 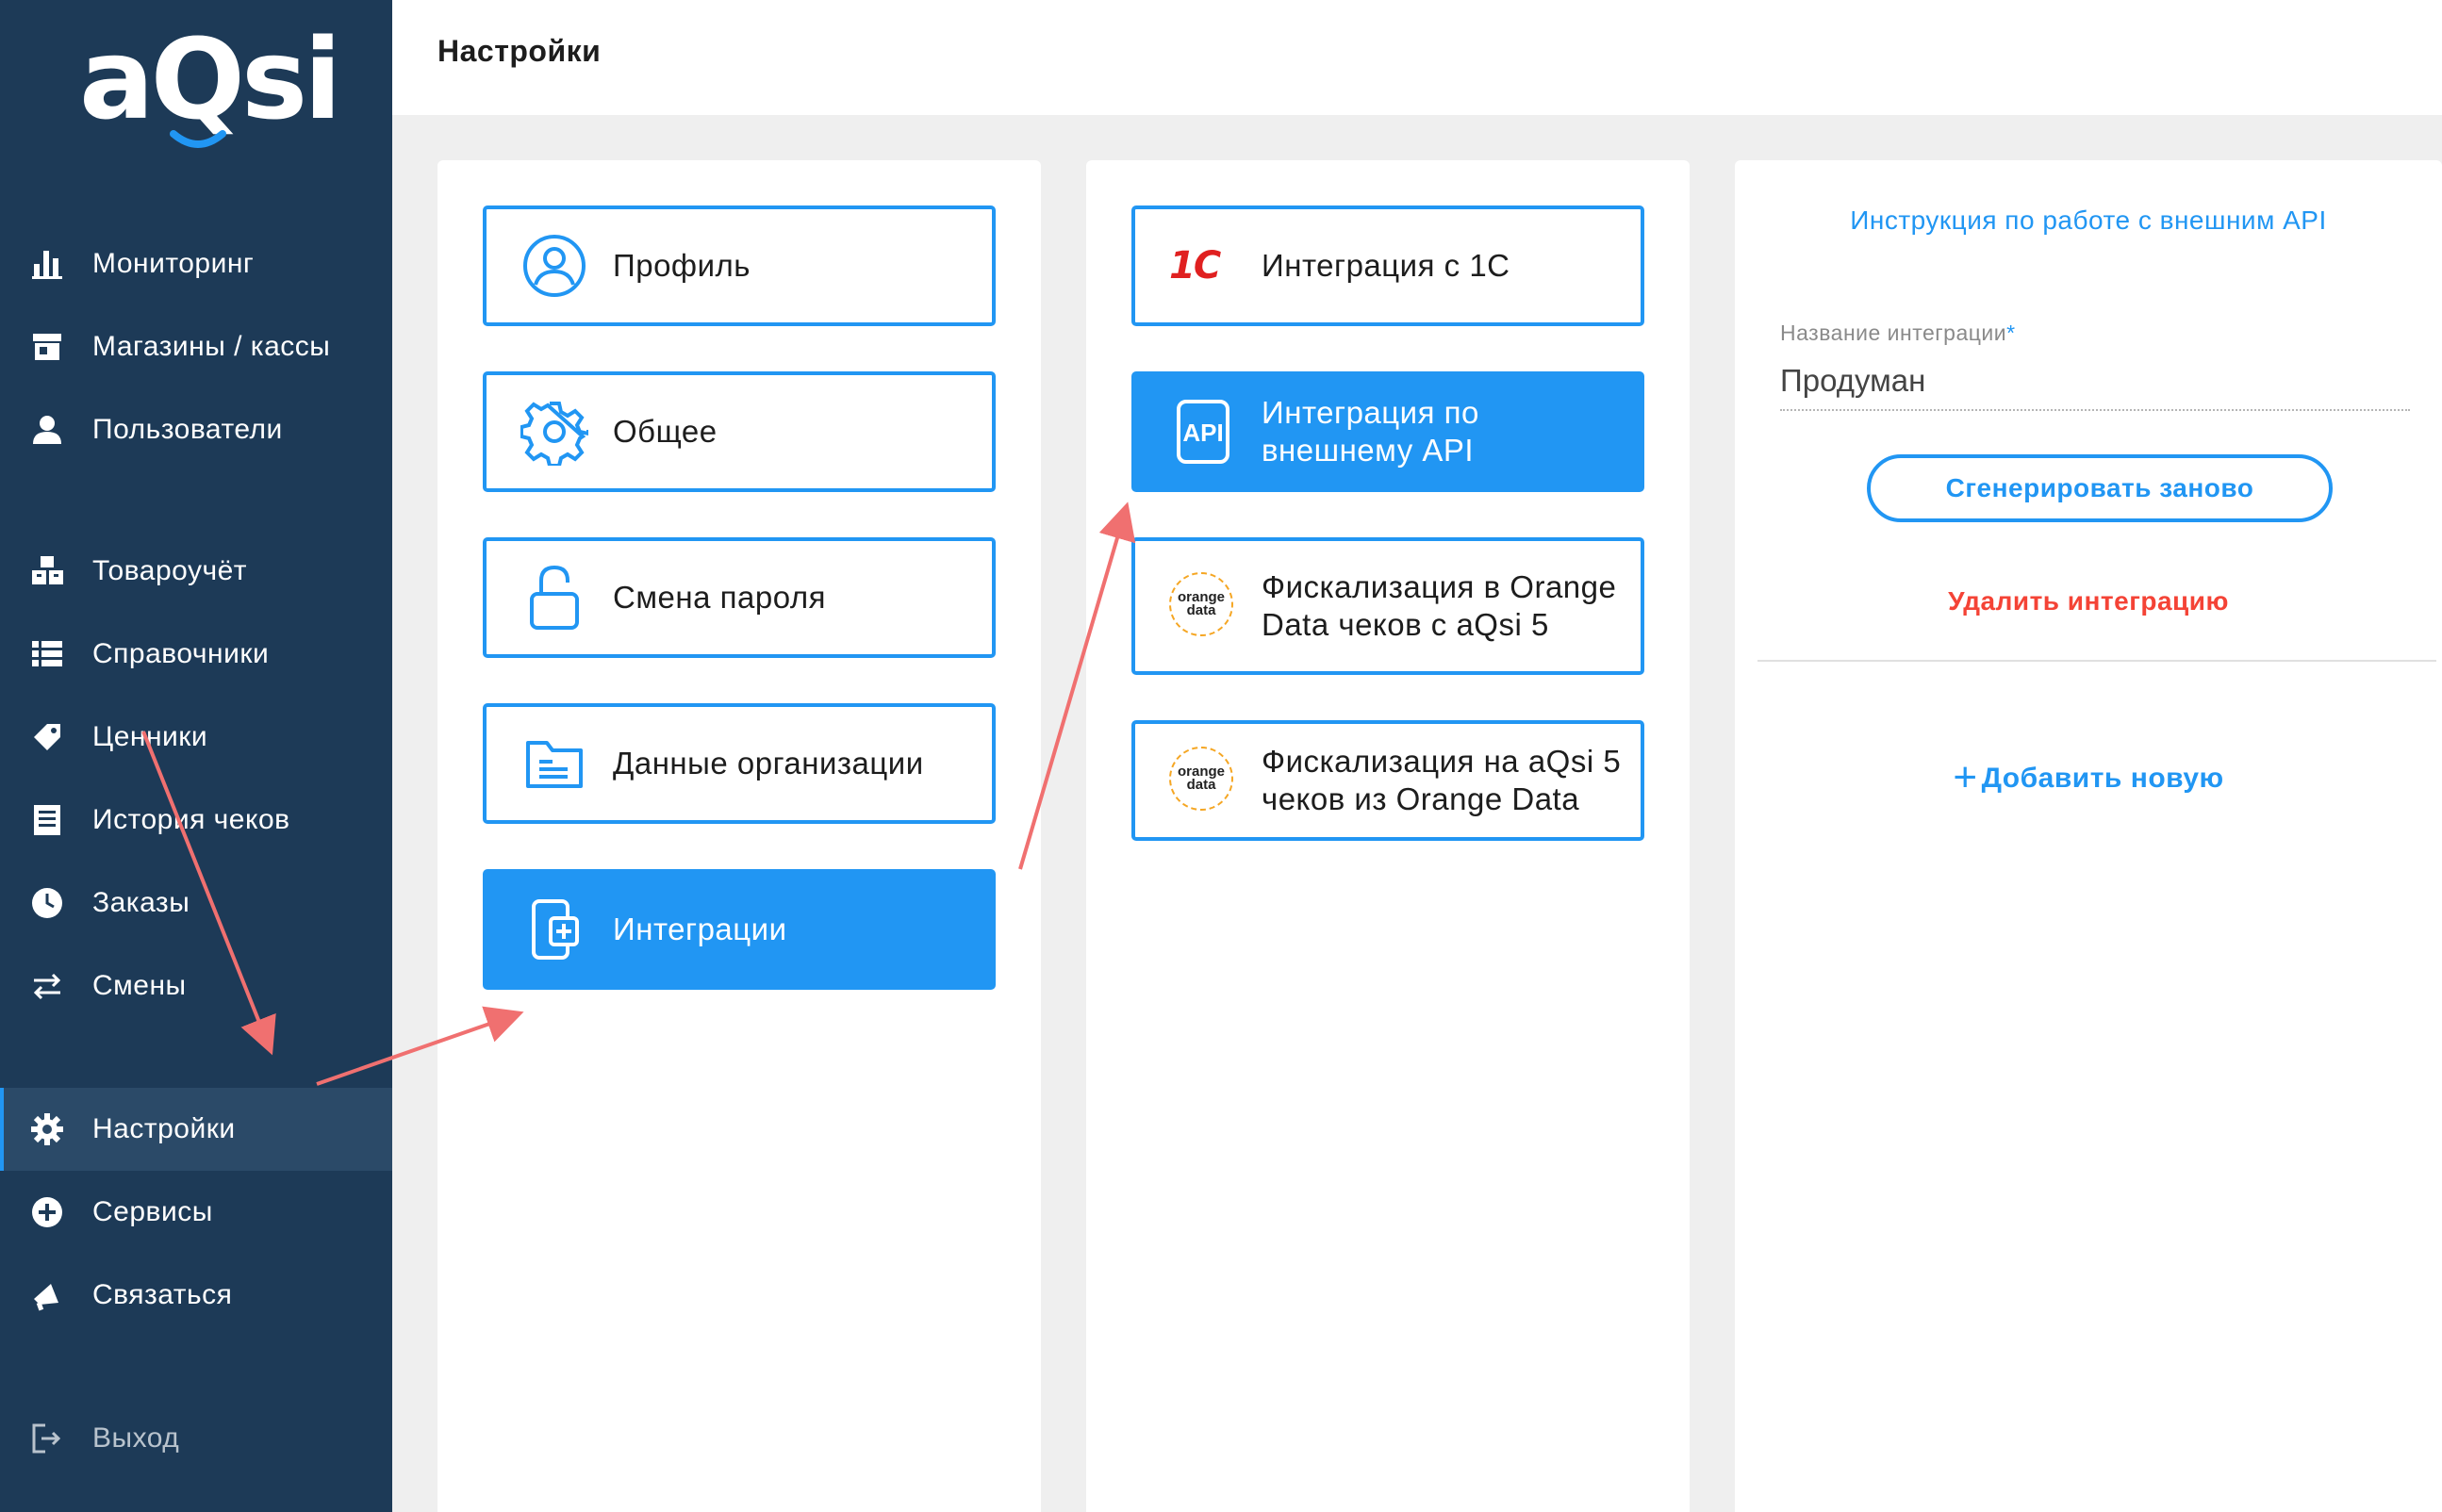 What do you see at coordinates (191, 820) in the screenshot?
I see `sidebar-item-label: История чеков` at bounding box center [191, 820].